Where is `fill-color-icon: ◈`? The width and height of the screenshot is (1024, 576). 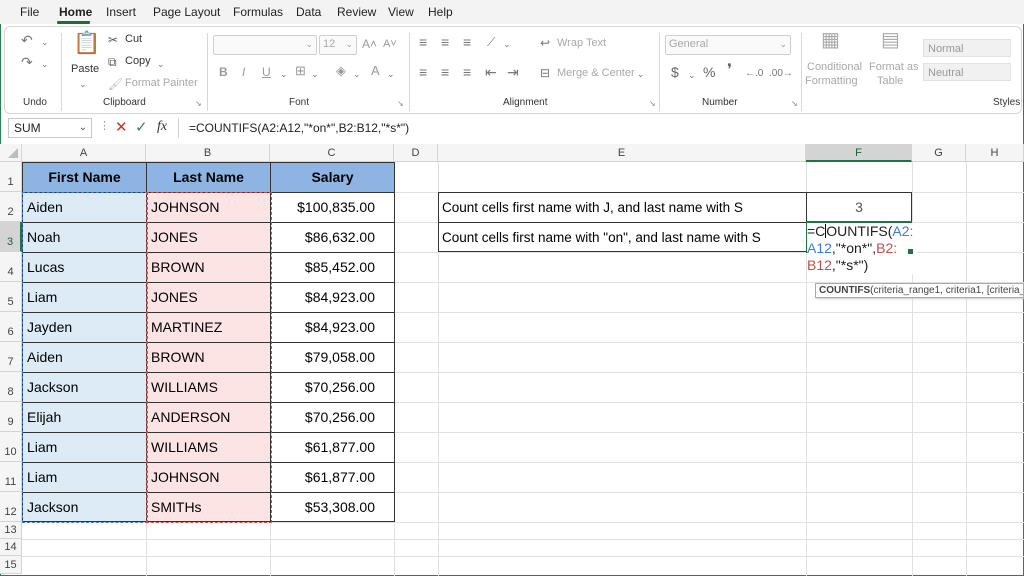
fill-color-icon: ◈ is located at coordinates (341, 71).